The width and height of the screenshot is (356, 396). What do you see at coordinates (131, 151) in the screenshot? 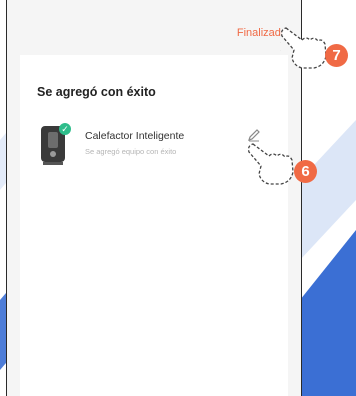
I see `device-status: Se agregó equipo con éxito` at bounding box center [131, 151].